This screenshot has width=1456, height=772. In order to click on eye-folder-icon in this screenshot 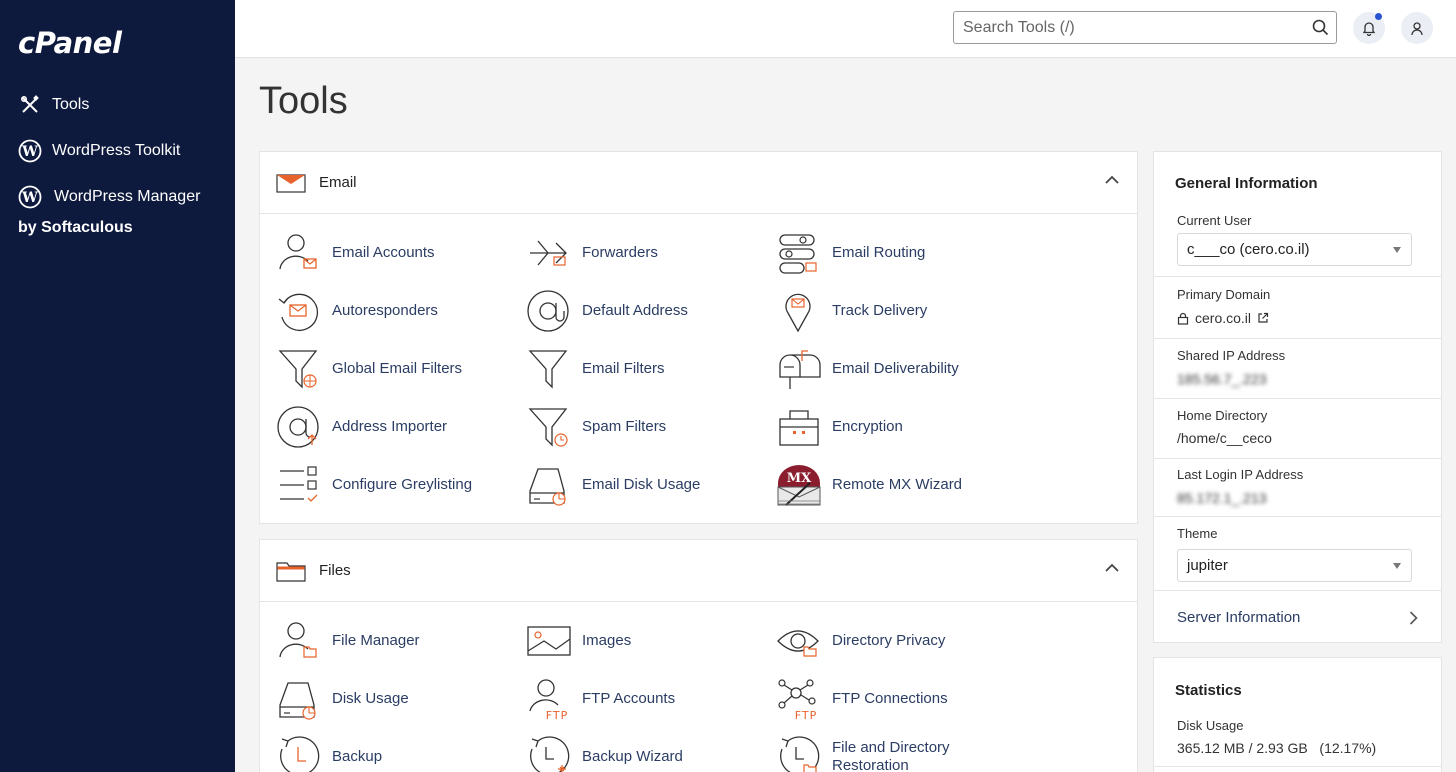, I will do `click(798, 643)`.